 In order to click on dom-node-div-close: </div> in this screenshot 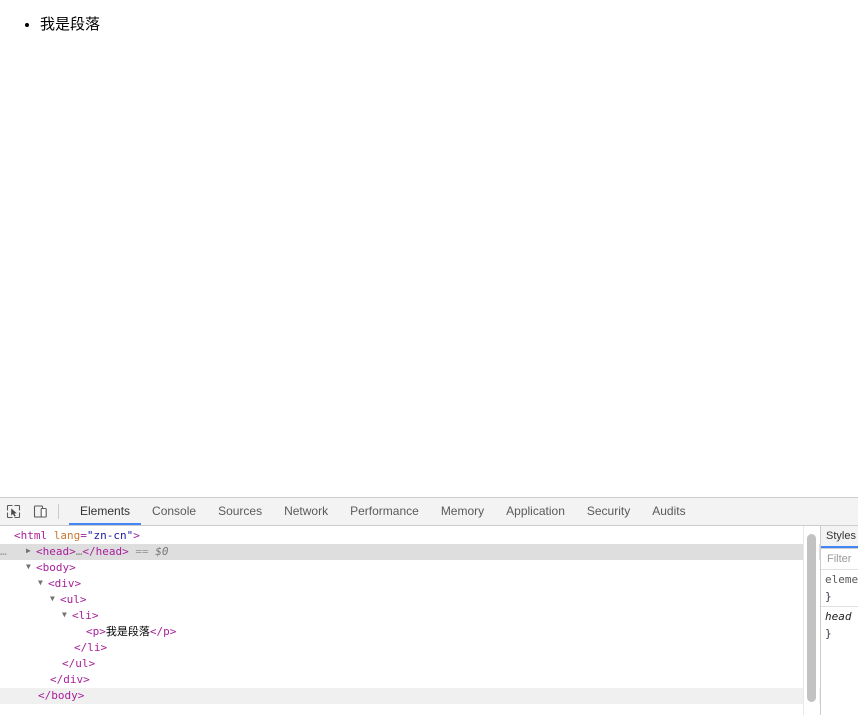, I will do `click(410, 680)`.